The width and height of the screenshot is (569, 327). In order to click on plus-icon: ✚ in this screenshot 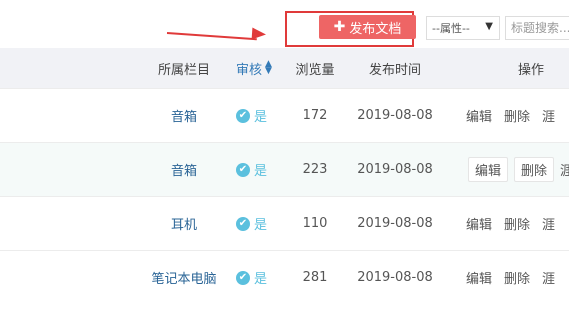, I will do `click(339, 27)`.